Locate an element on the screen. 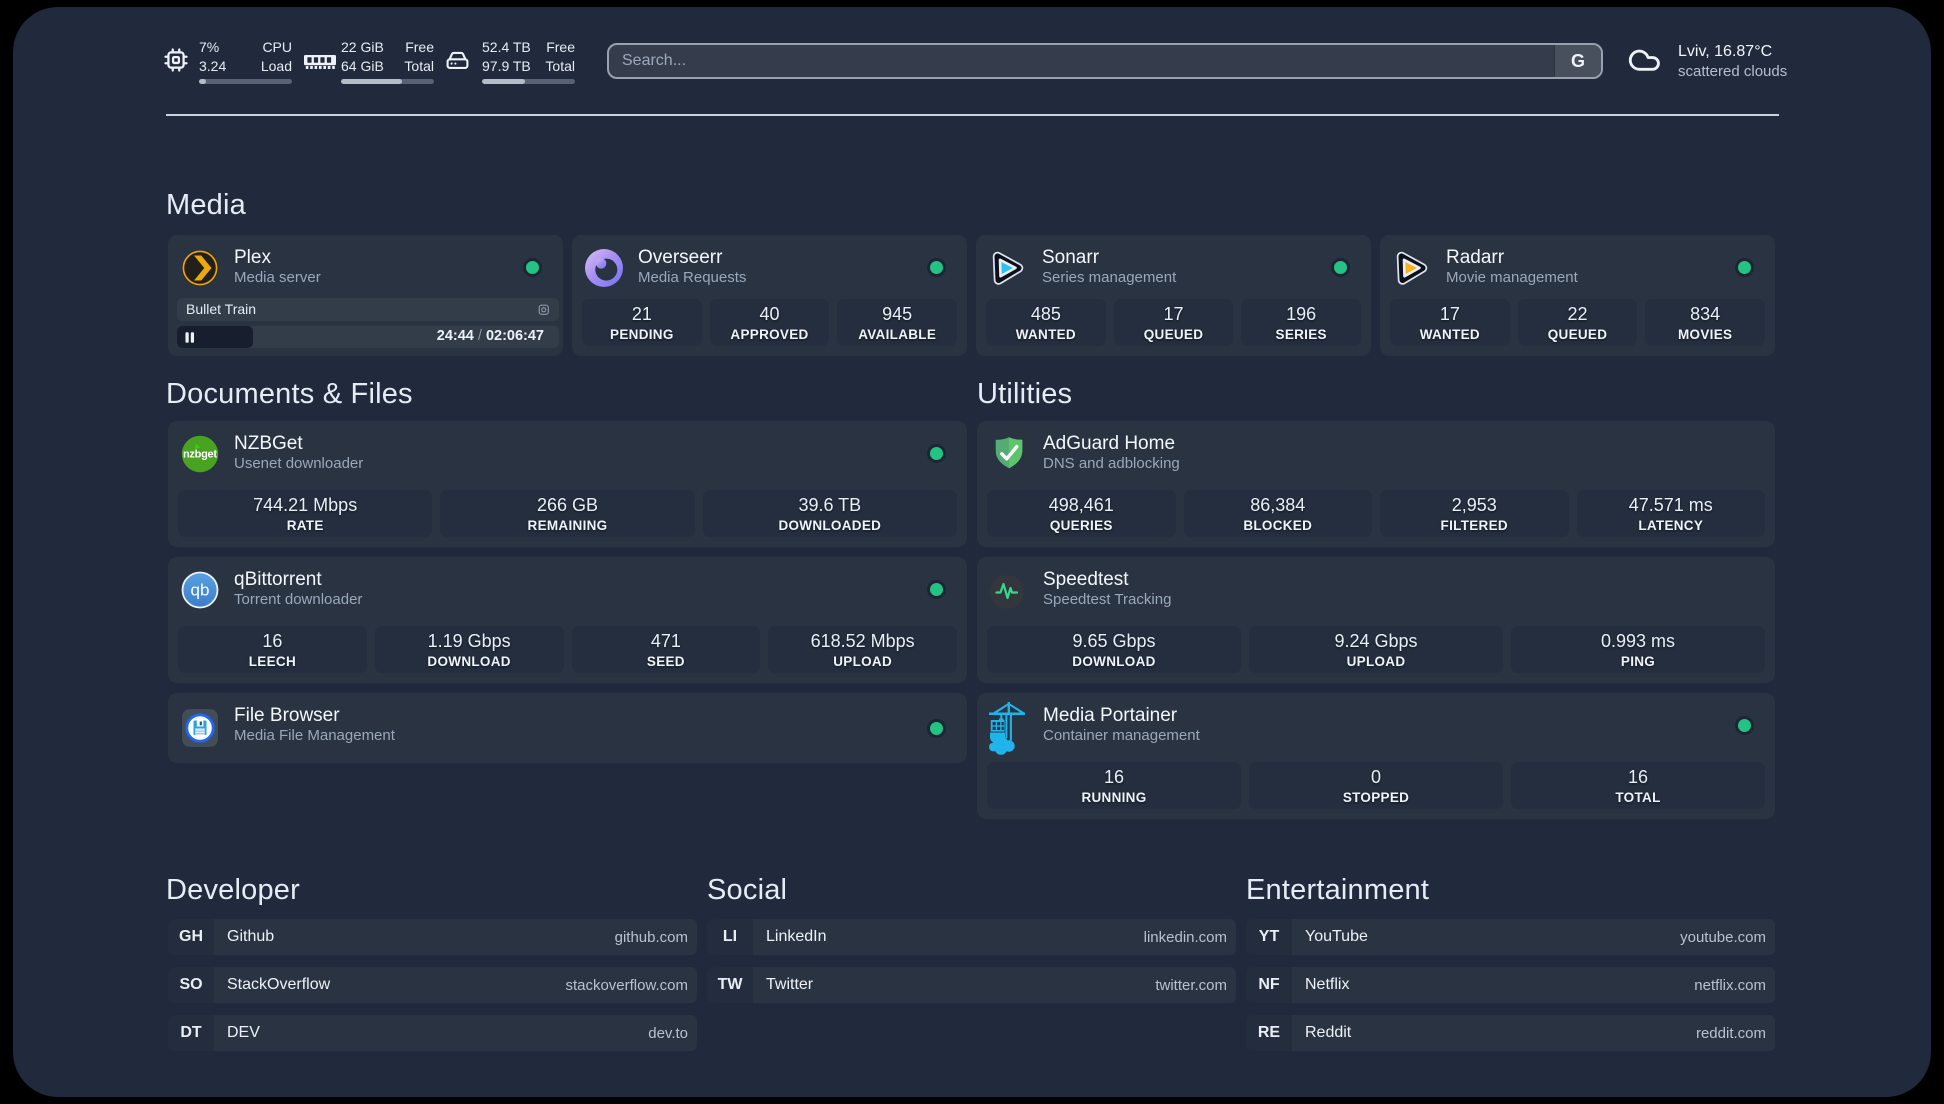  svg-text: qb is located at coordinates (200, 590).